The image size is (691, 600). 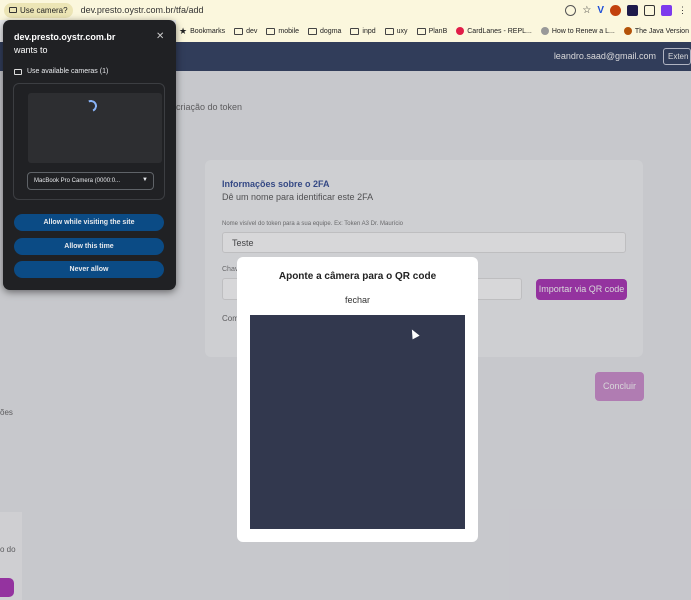 I want to click on address-text: dev.presto.oystr.com.br/tfa/add, so click(x=142, y=10).